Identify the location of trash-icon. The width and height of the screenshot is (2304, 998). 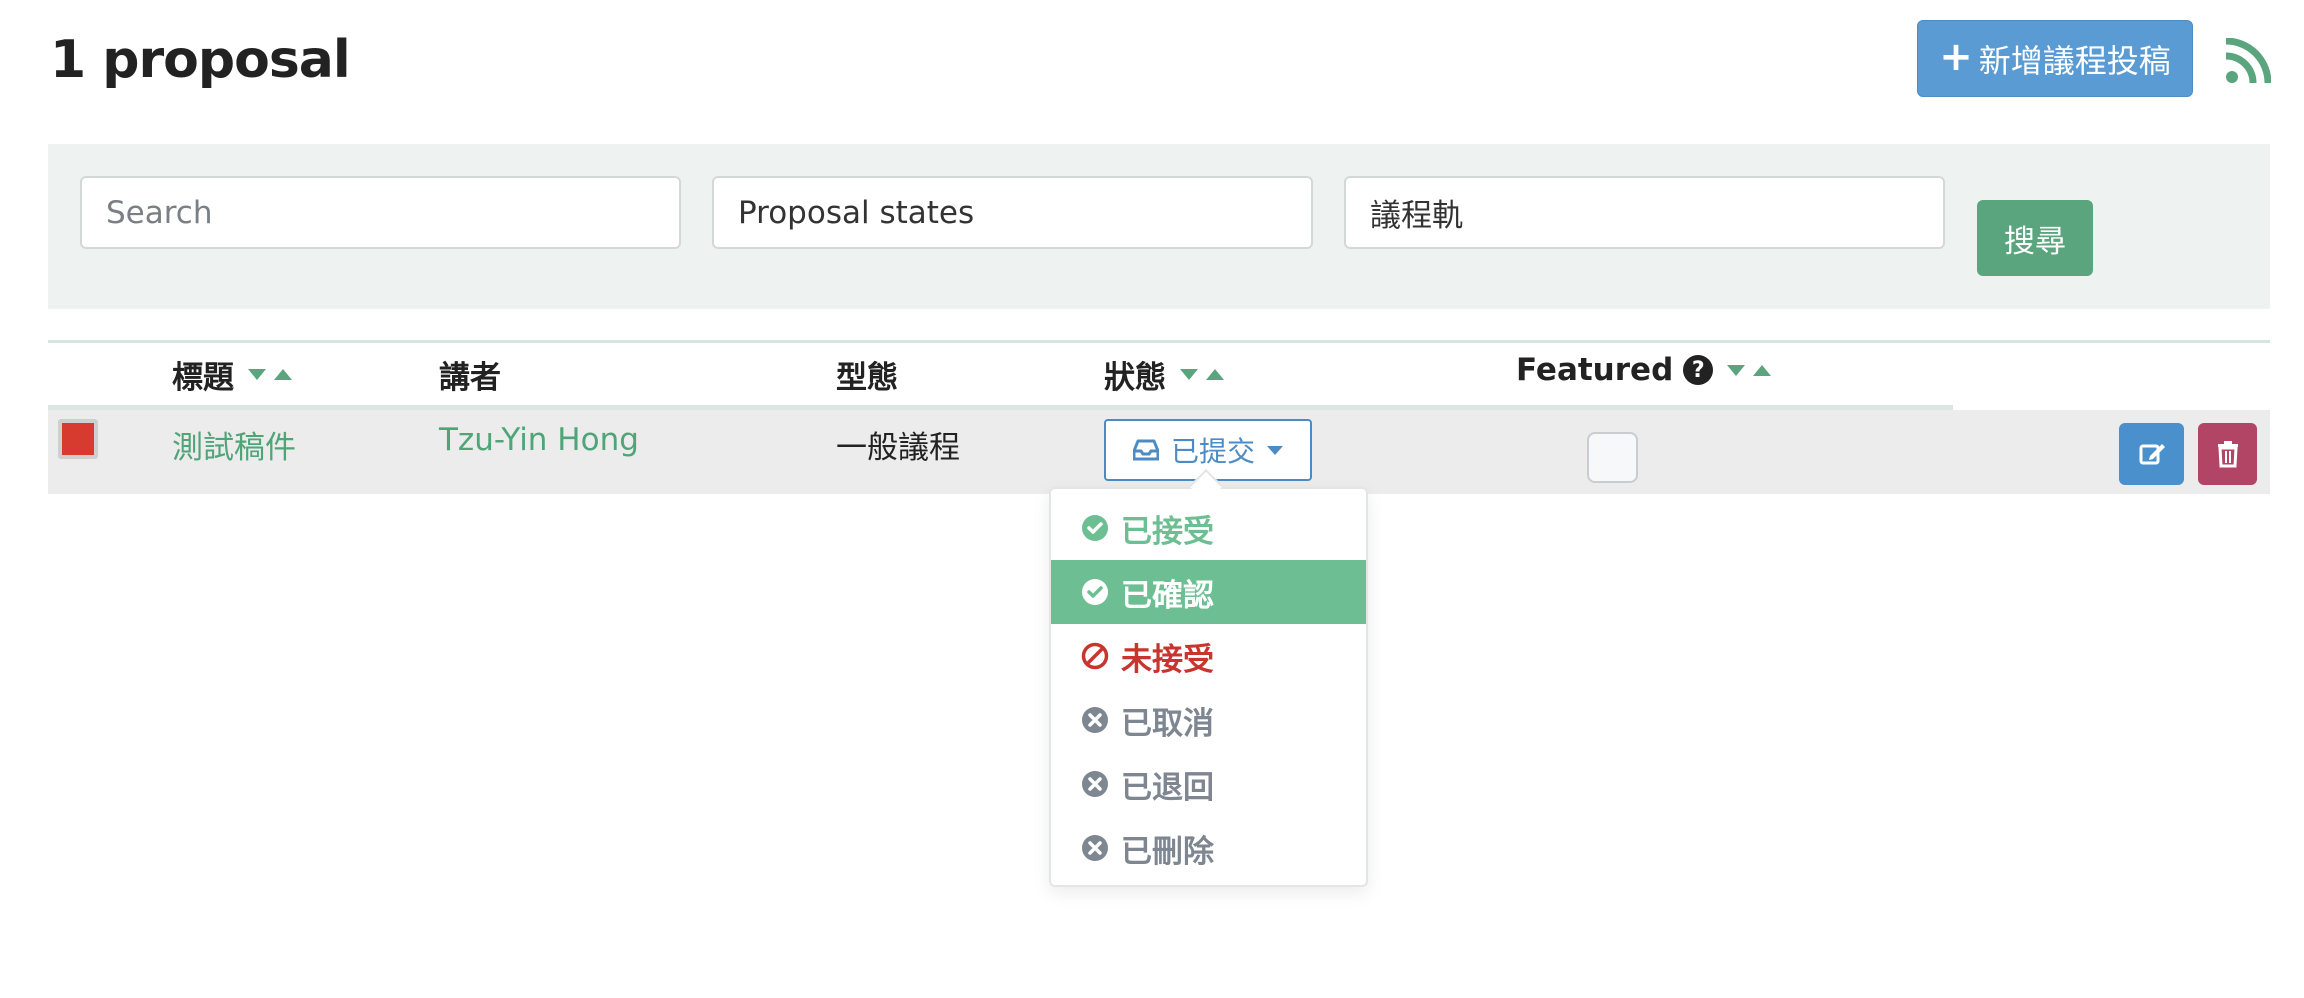
(2227, 454).